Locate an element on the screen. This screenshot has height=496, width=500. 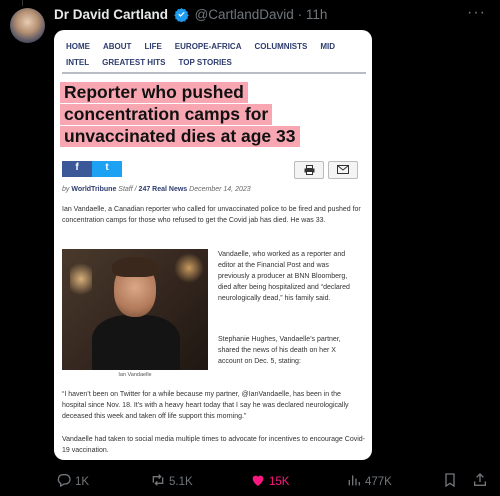
nav-columnists: COLUMNISTS is located at coordinates (281, 46).